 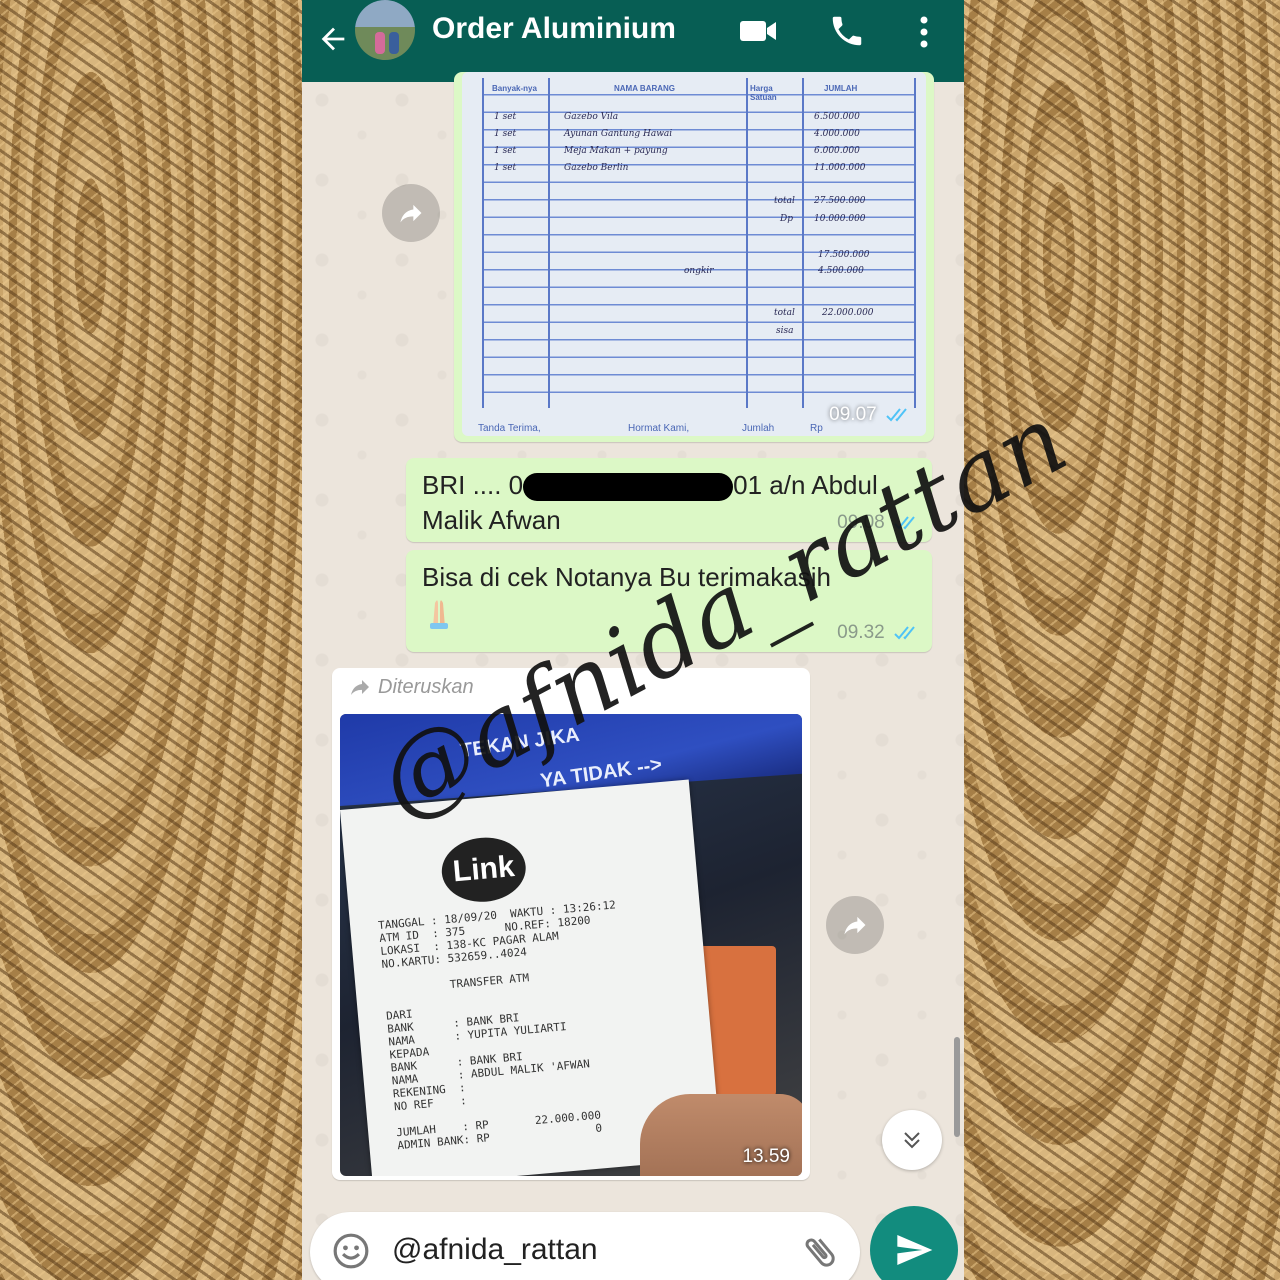 I want to click on back-arrow-icon, so click(x=333, y=39).